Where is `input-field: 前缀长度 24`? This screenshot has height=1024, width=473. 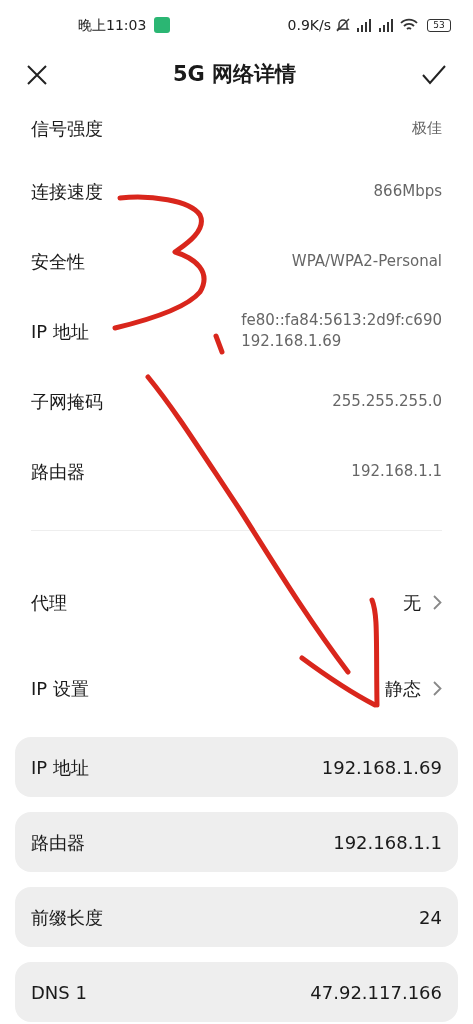 input-field: 前缀长度 24 is located at coordinates (236, 917).